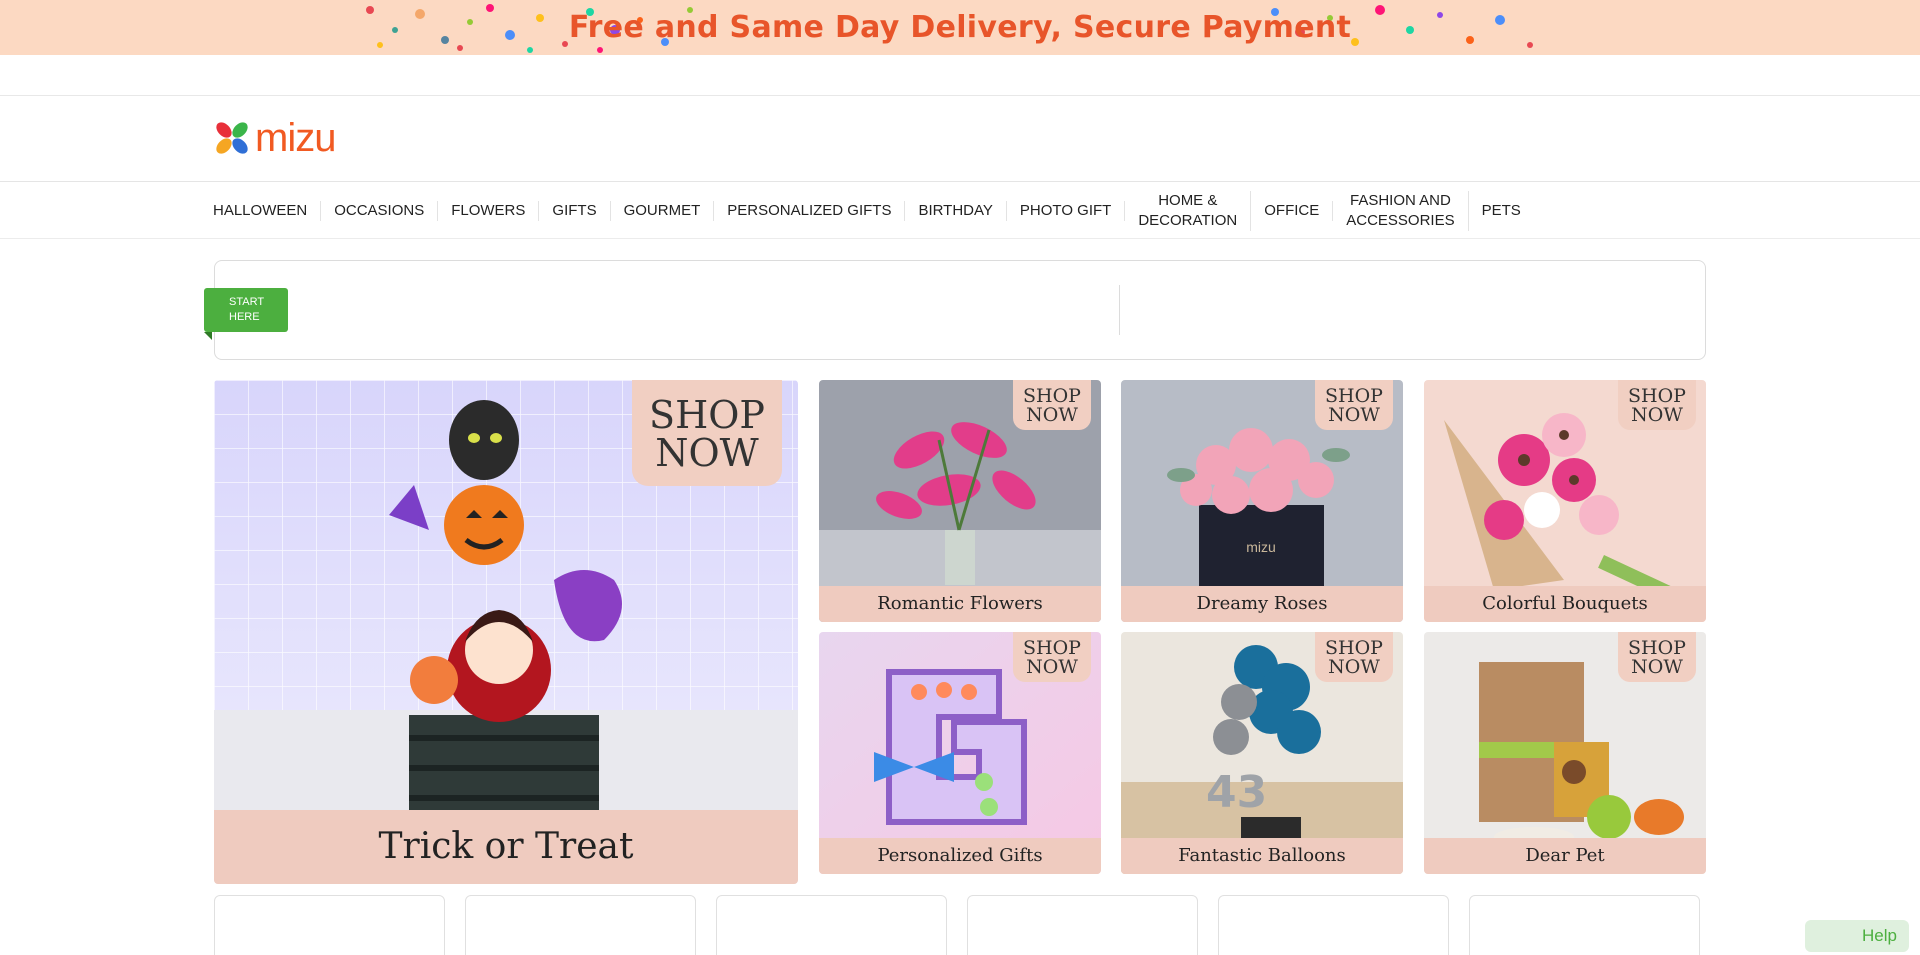  What do you see at coordinates (232, 138) in the screenshot?
I see `flower-petals-icon` at bounding box center [232, 138].